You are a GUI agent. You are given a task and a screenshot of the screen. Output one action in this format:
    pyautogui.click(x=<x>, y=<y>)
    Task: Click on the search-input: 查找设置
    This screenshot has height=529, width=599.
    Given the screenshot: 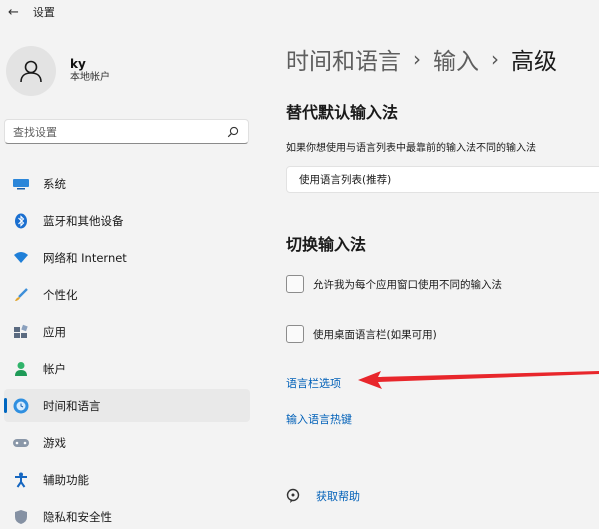 What is the action you would take?
    pyautogui.click(x=126, y=131)
    